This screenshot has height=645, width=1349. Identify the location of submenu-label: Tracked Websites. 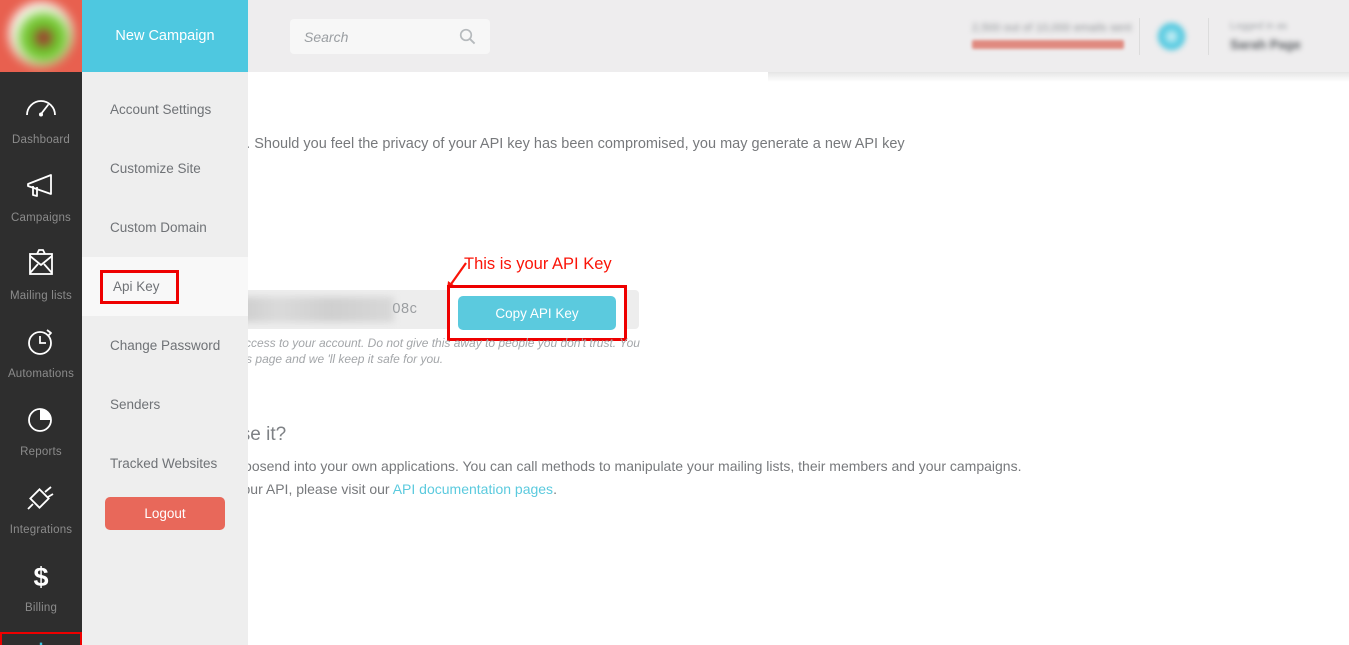
(164, 463).